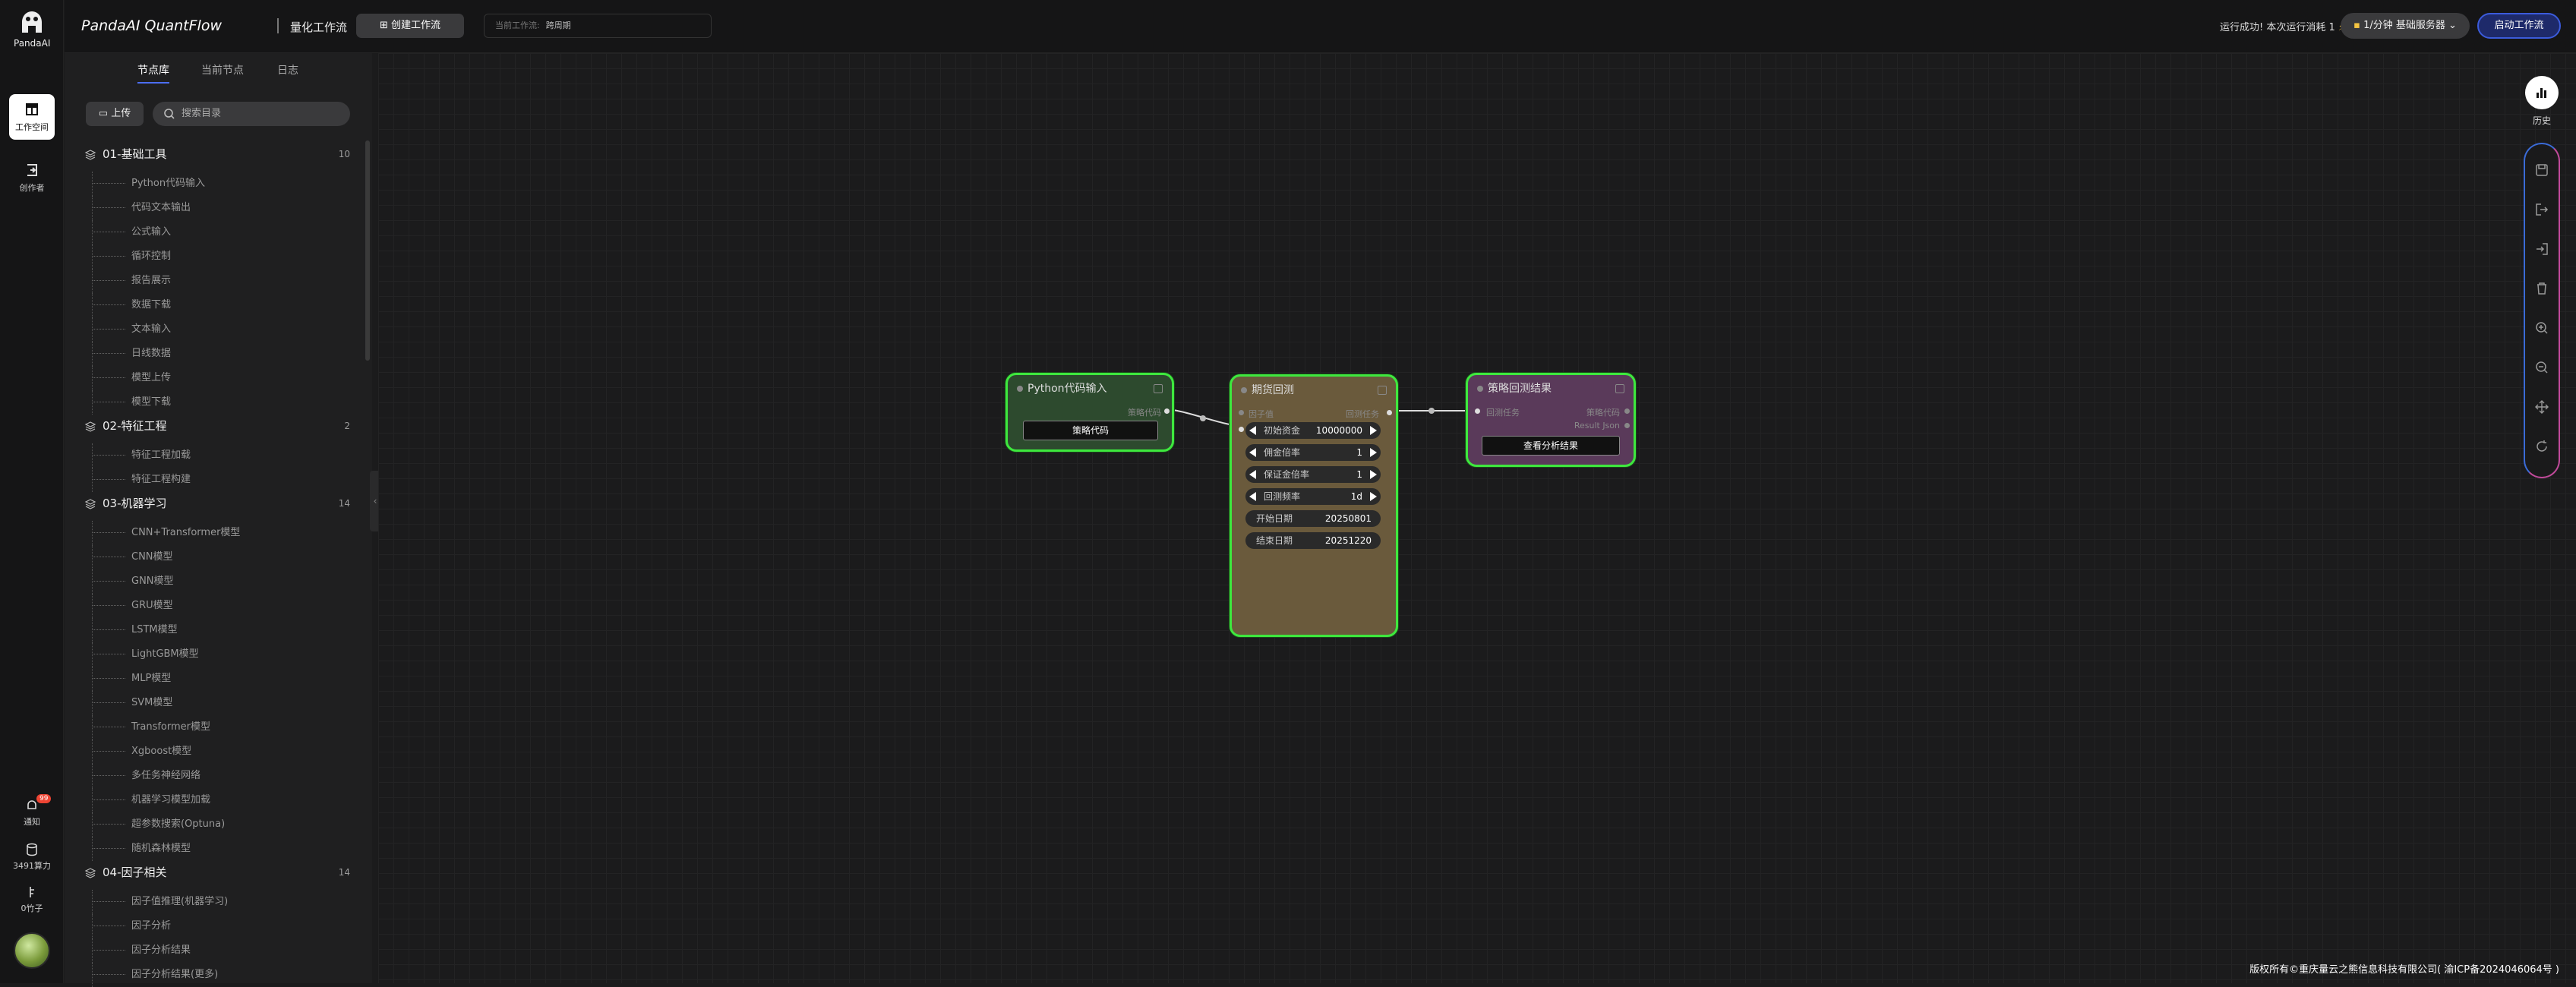  I want to click on tab-current-node: 当前节点, so click(222, 69).